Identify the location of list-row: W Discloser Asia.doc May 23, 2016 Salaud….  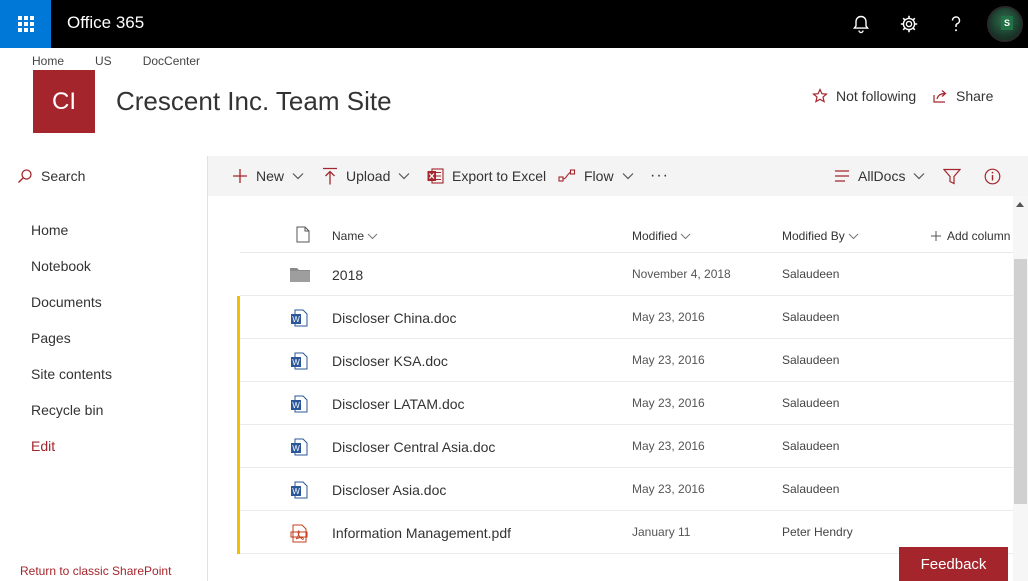
(626, 489).